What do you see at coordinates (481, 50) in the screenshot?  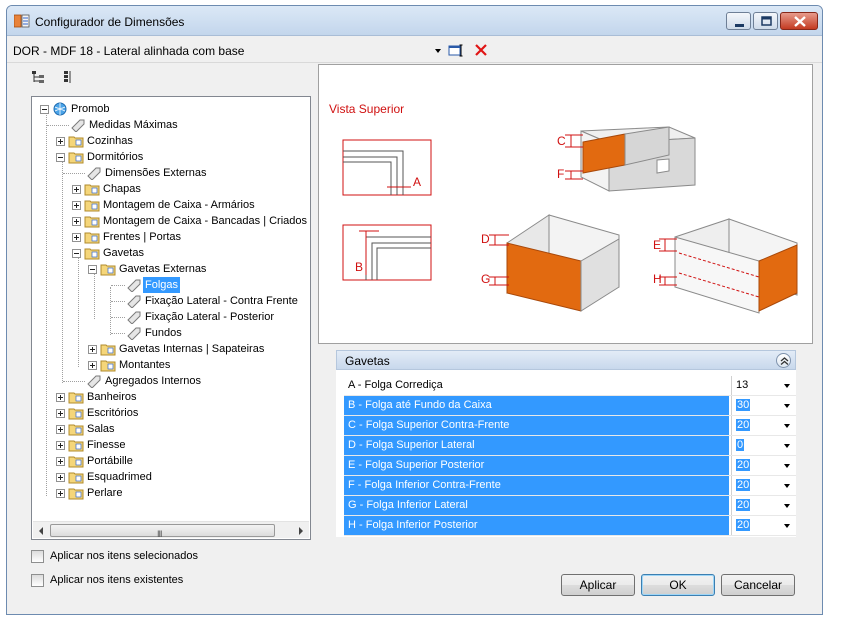 I see `delete-icon` at bounding box center [481, 50].